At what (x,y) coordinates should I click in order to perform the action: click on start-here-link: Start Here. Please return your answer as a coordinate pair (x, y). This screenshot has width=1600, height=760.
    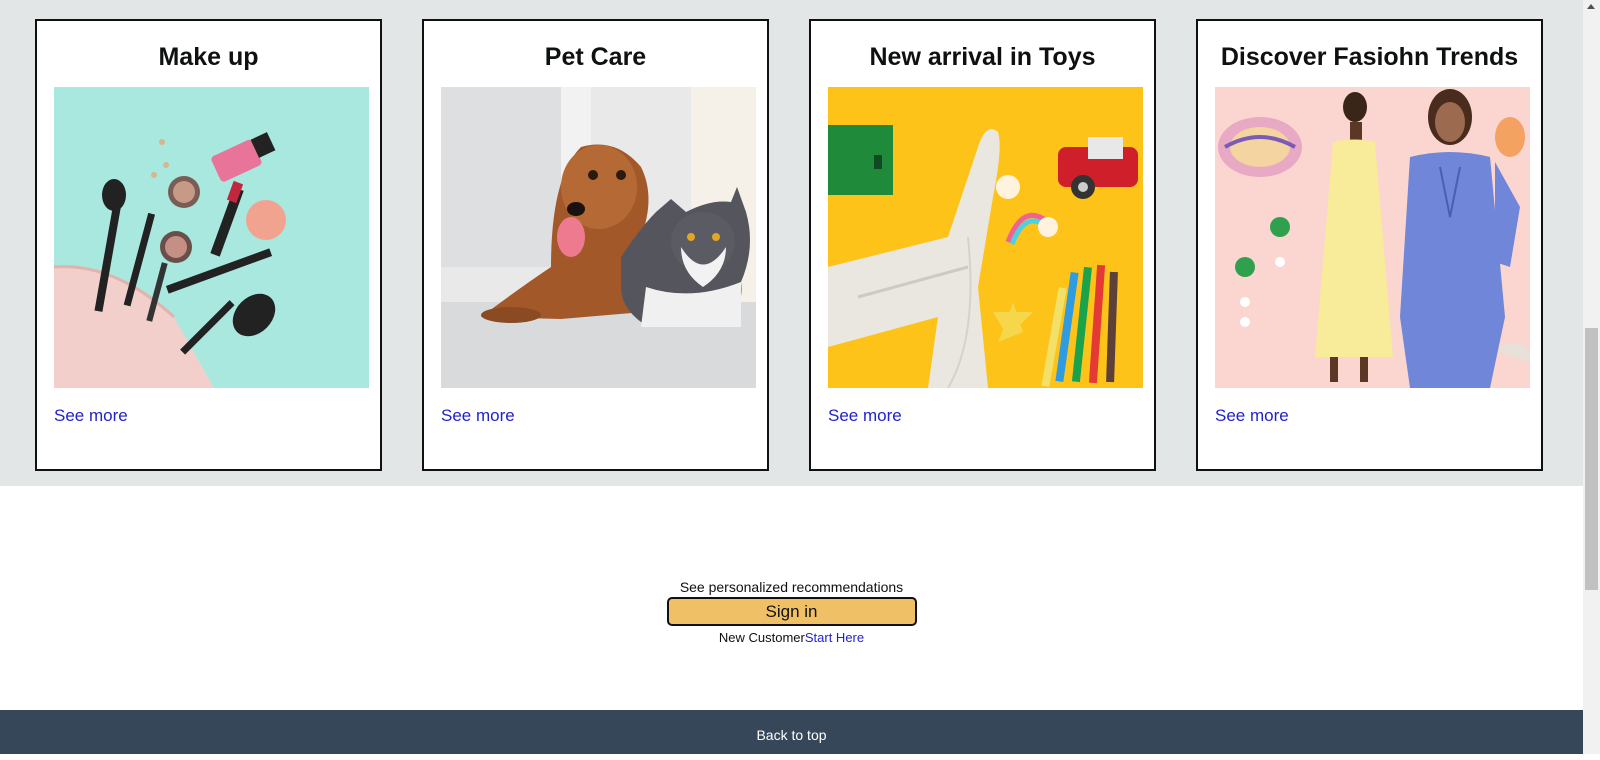
    Looking at the image, I should click on (834, 637).